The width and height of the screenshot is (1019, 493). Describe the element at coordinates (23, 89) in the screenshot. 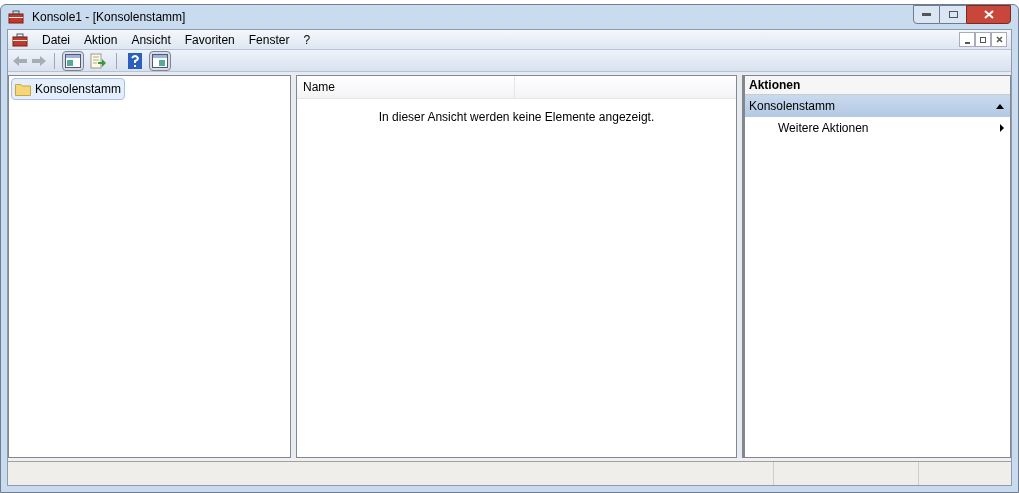

I see `folder-icon` at that location.